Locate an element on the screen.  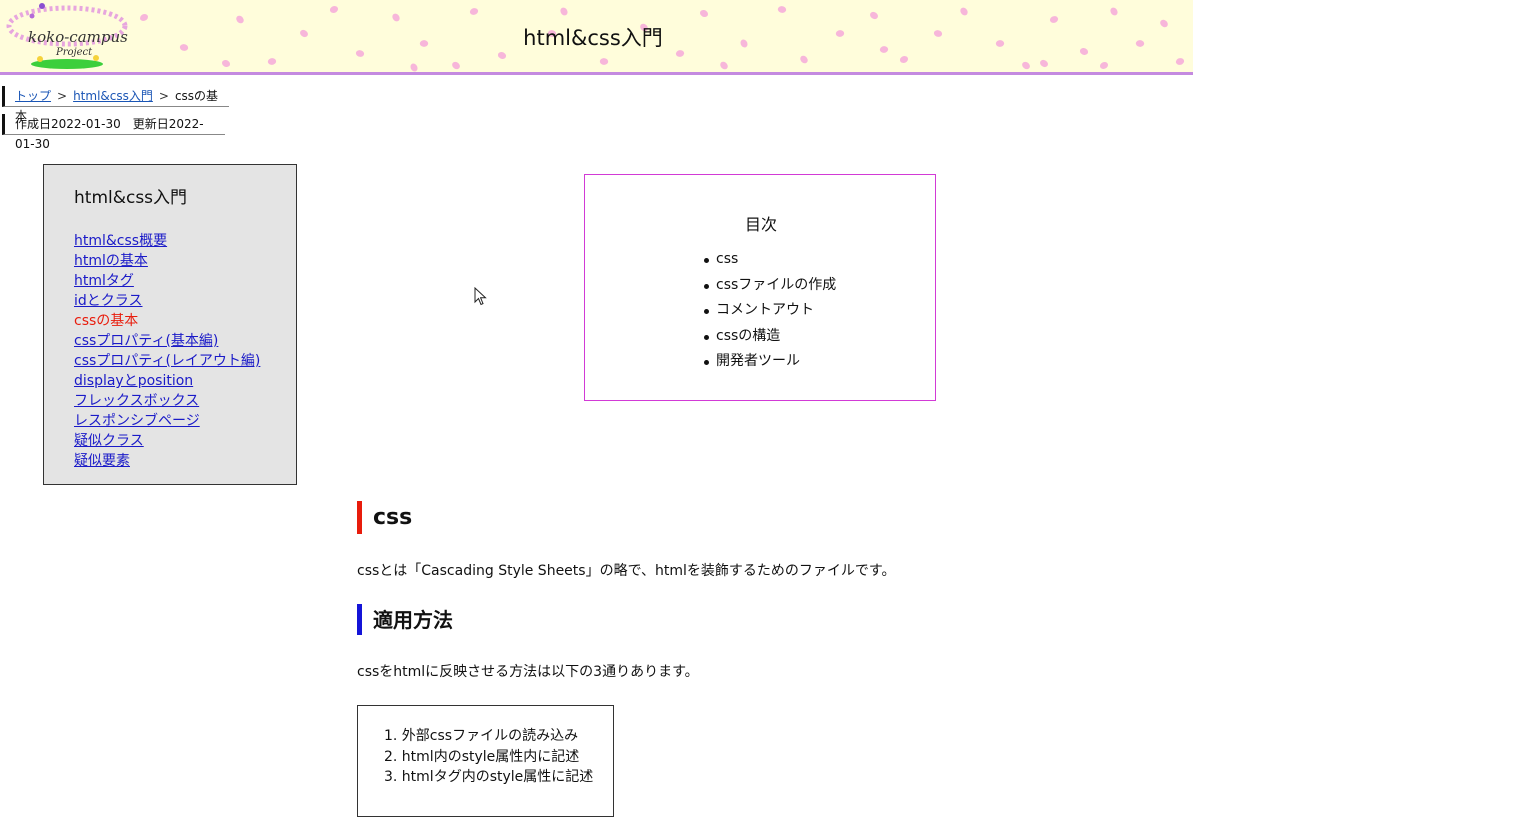
sidenav-link-overview: html&css概要 is located at coordinates (120, 241).